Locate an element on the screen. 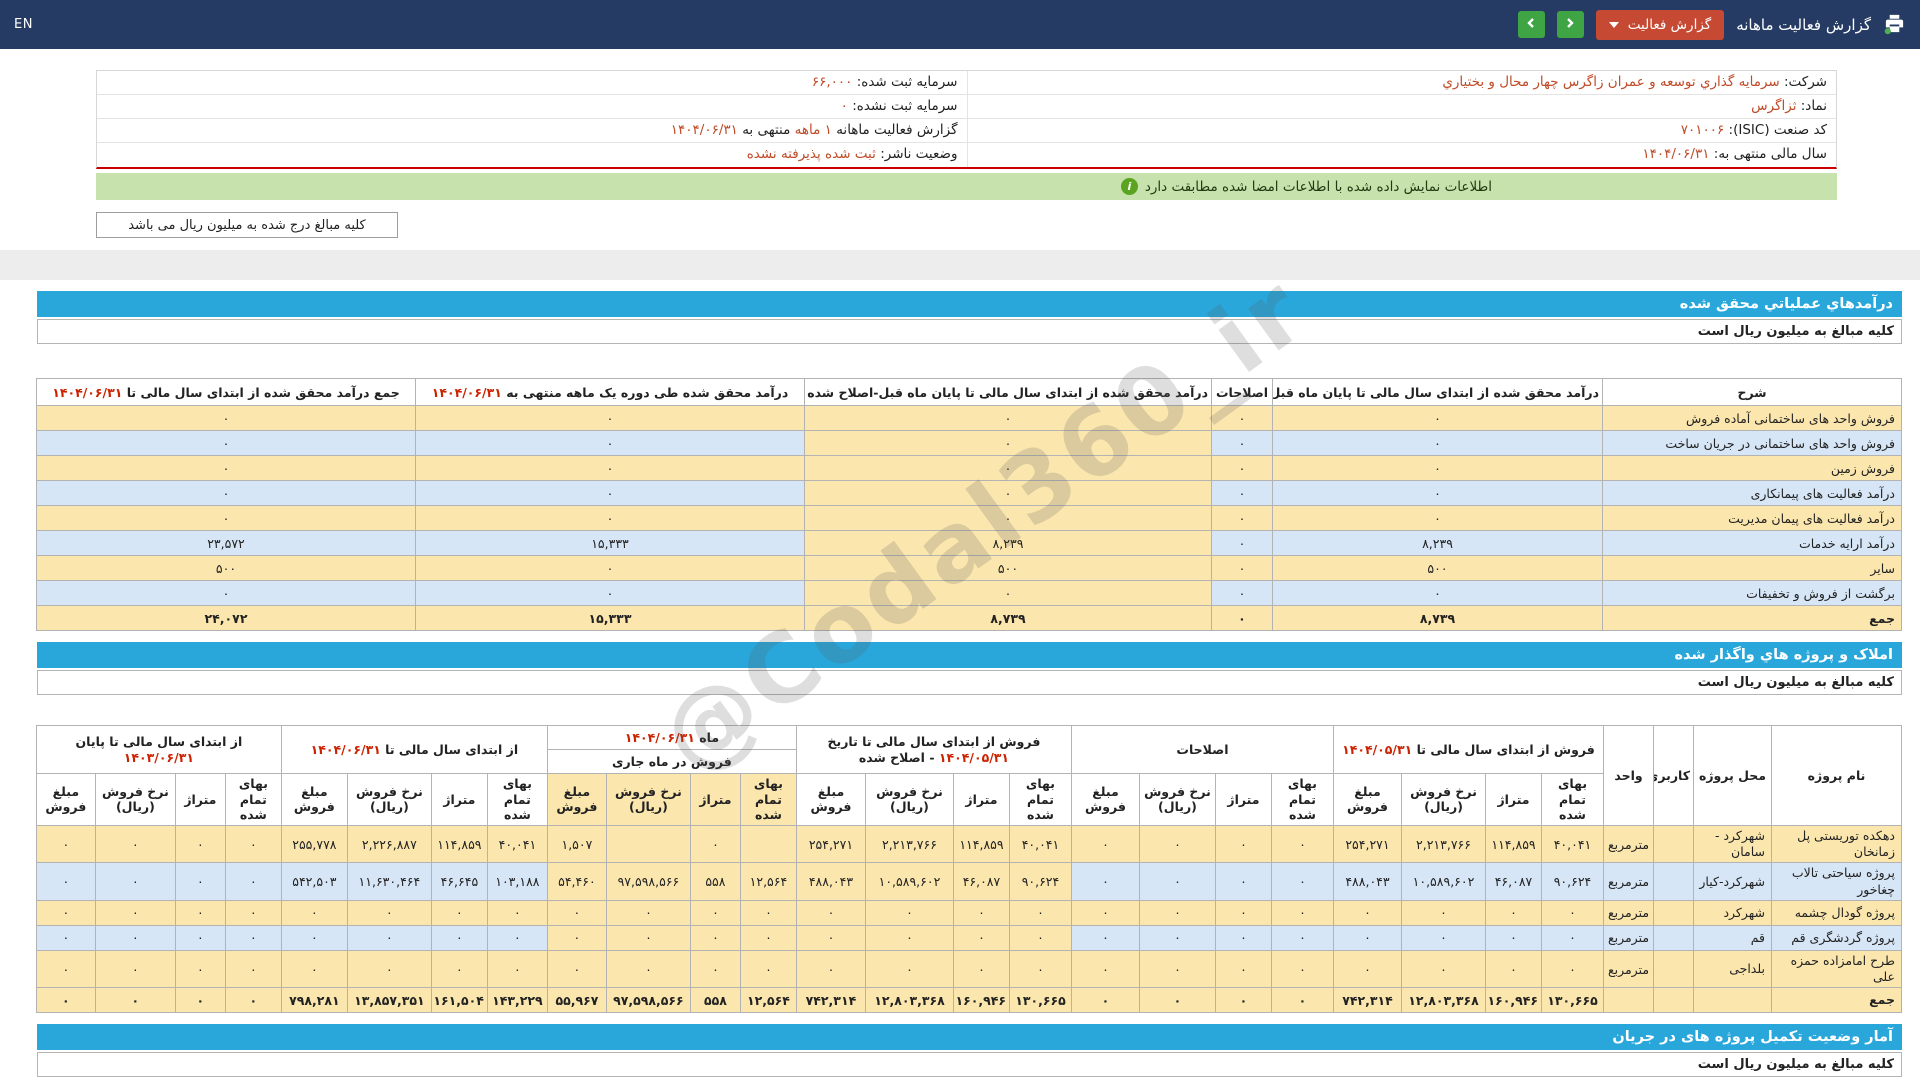 Image resolution: width=1920 pixels, height=1080 pixels. project-cell: ۴۶,۰۸۷ is located at coordinates (981, 881).